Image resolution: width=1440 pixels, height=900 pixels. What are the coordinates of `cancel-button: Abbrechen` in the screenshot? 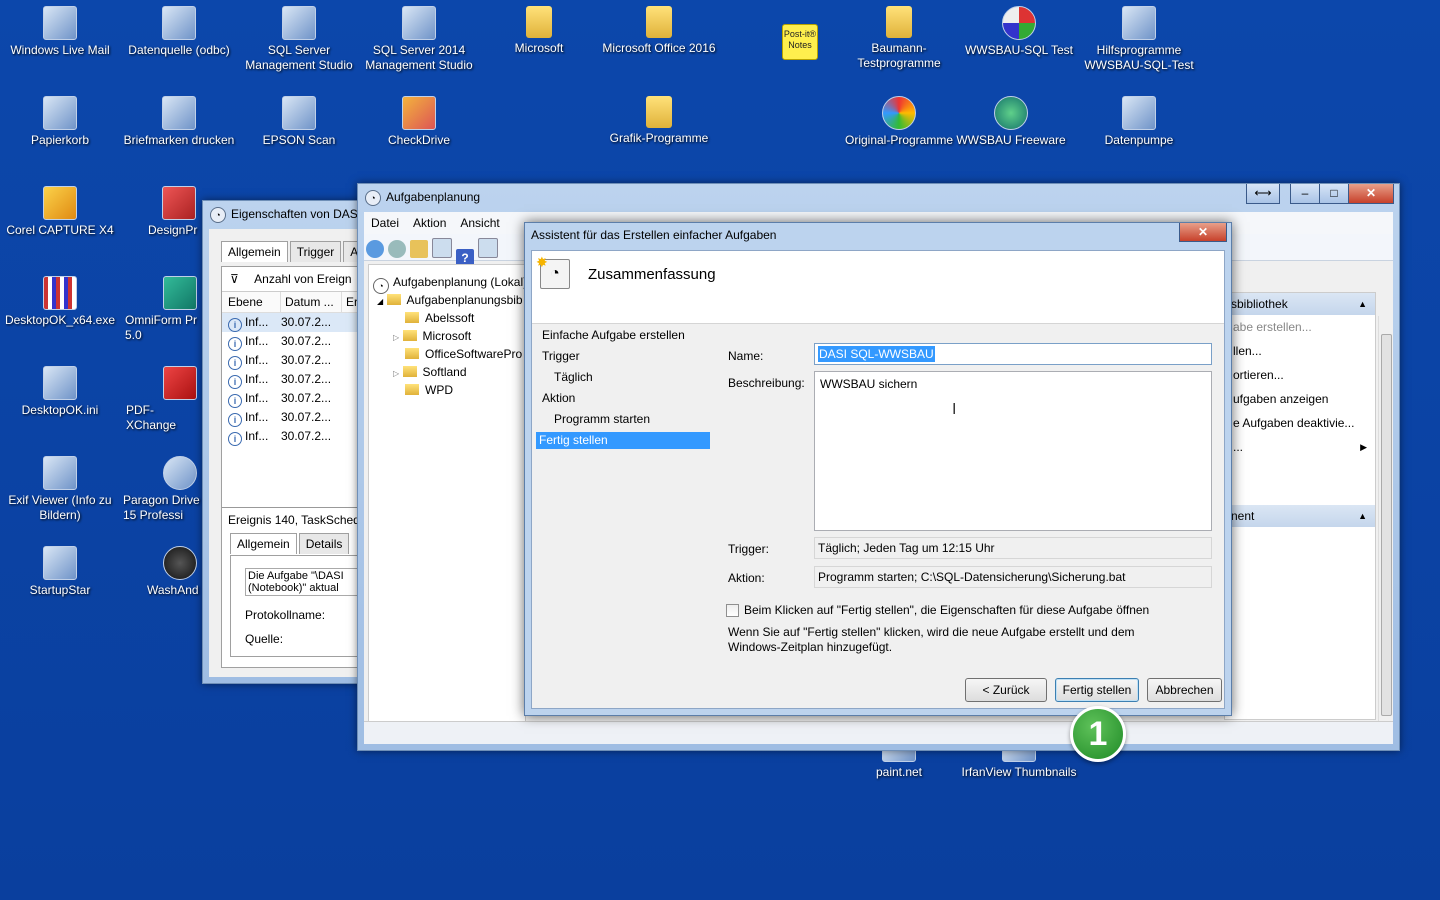 It's located at (1184, 690).